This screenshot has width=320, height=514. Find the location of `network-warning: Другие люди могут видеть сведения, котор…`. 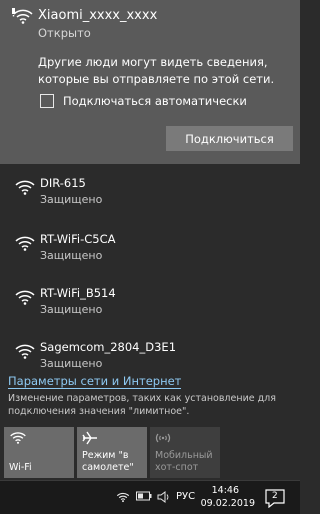

network-warning: Другие люди могут видеть сведения, котор… is located at coordinates (156, 70).